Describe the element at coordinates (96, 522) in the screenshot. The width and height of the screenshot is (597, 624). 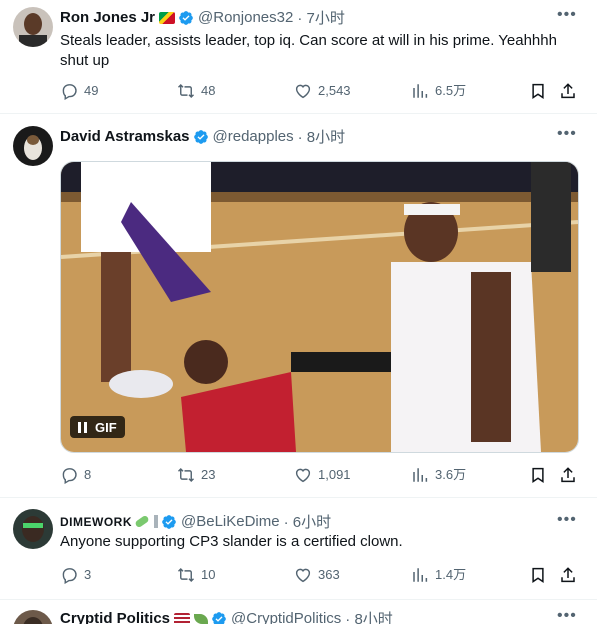
I see `author-name: DIMEWORK` at that location.